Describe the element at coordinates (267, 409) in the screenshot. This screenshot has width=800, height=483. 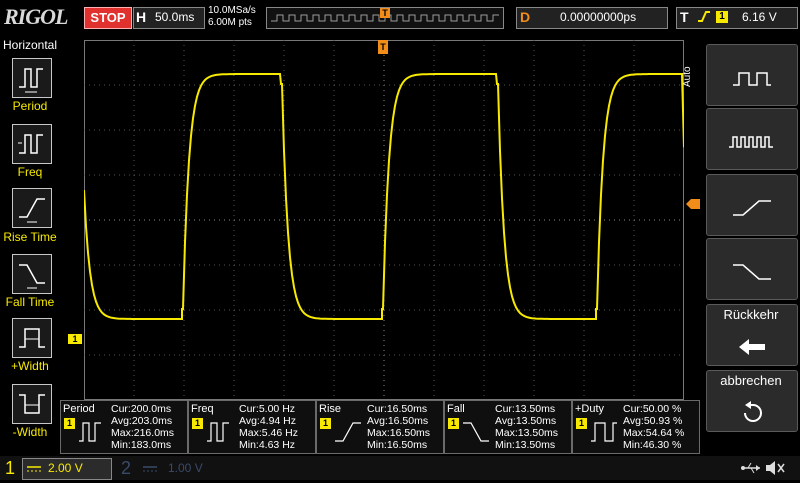
I see `measurement-cur: Cur:5.00 Hz` at that location.